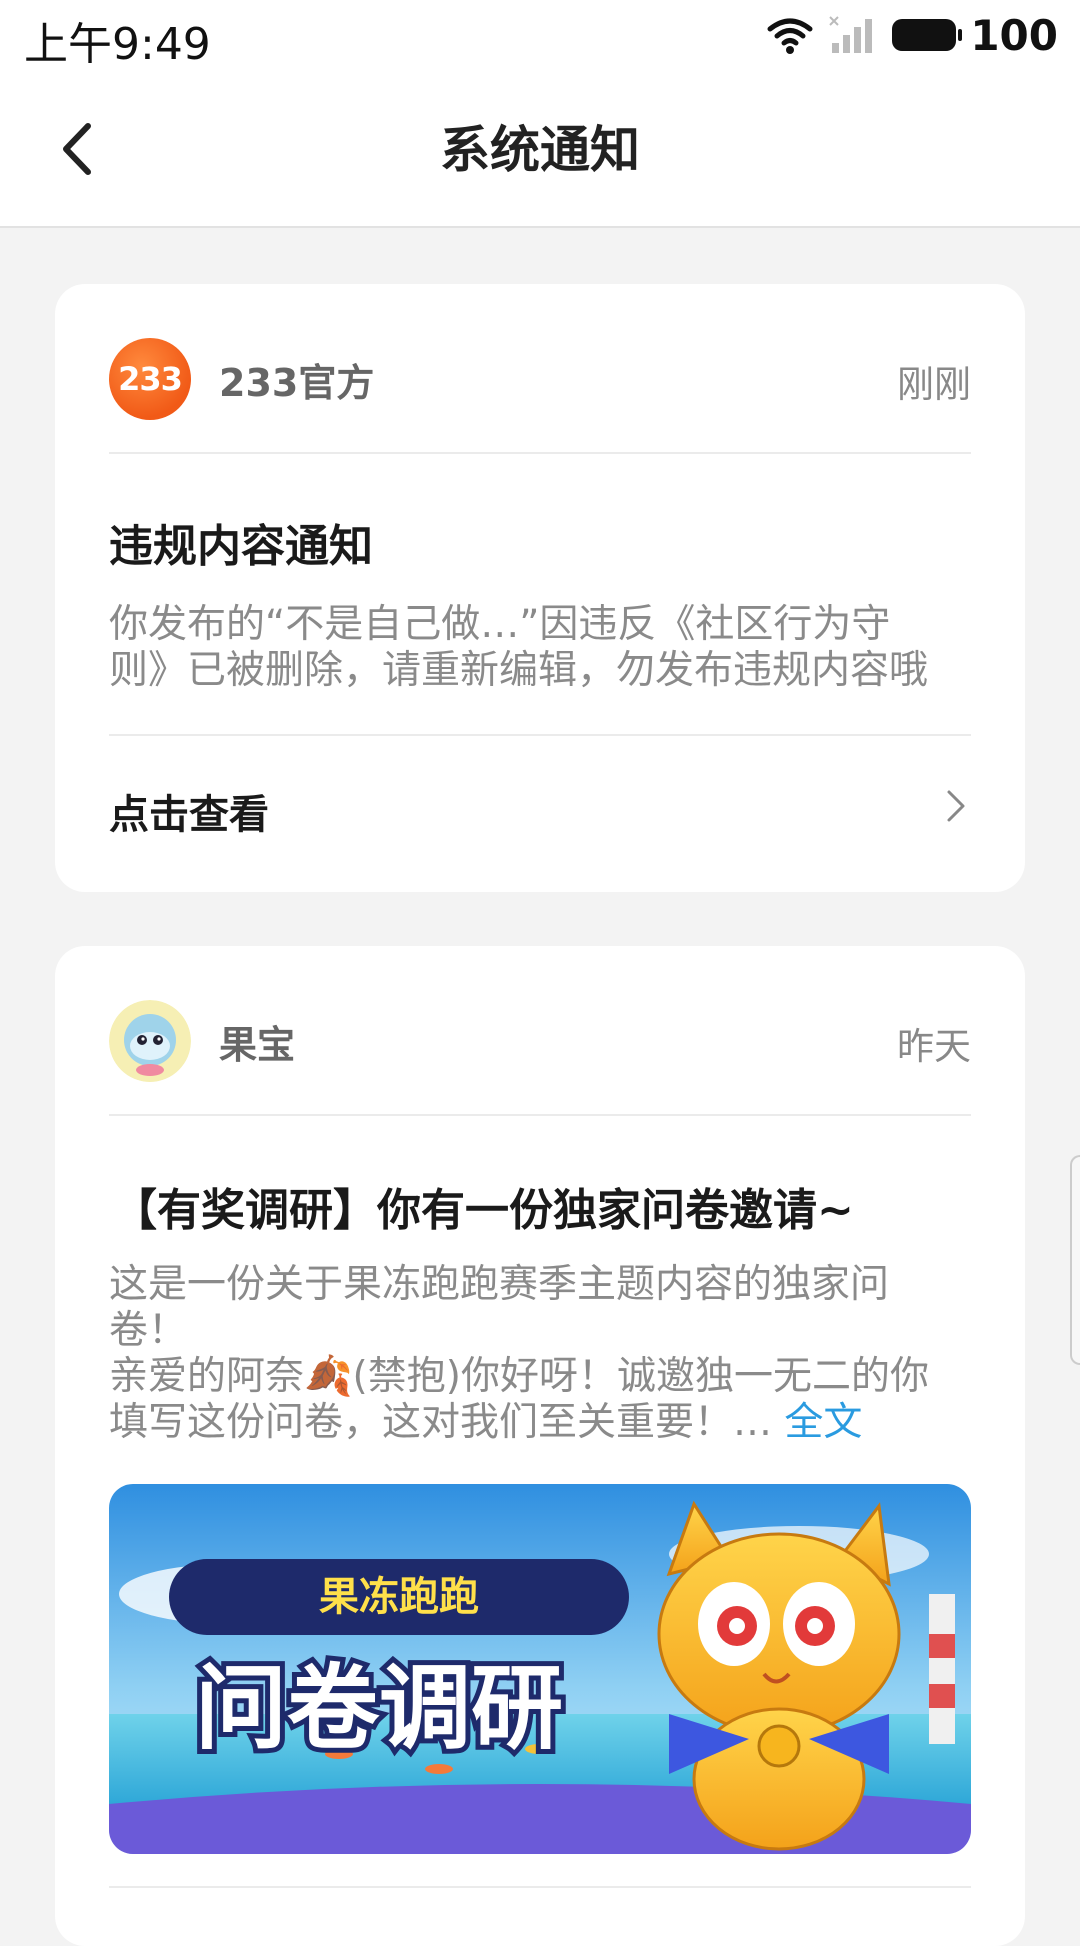 This screenshot has height=1946, width=1080. What do you see at coordinates (399, 1597) in the screenshot?
I see `banner-subtitle: 果冻跑跑` at bounding box center [399, 1597].